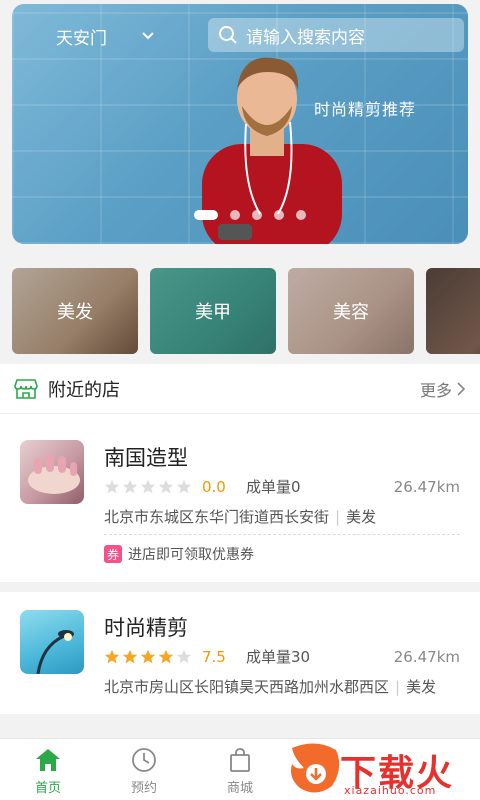 The image size is (480, 800). What do you see at coordinates (278, 657) in the screenshot?
I see `order-count: 成单量30` at bounding box center [278, 657].